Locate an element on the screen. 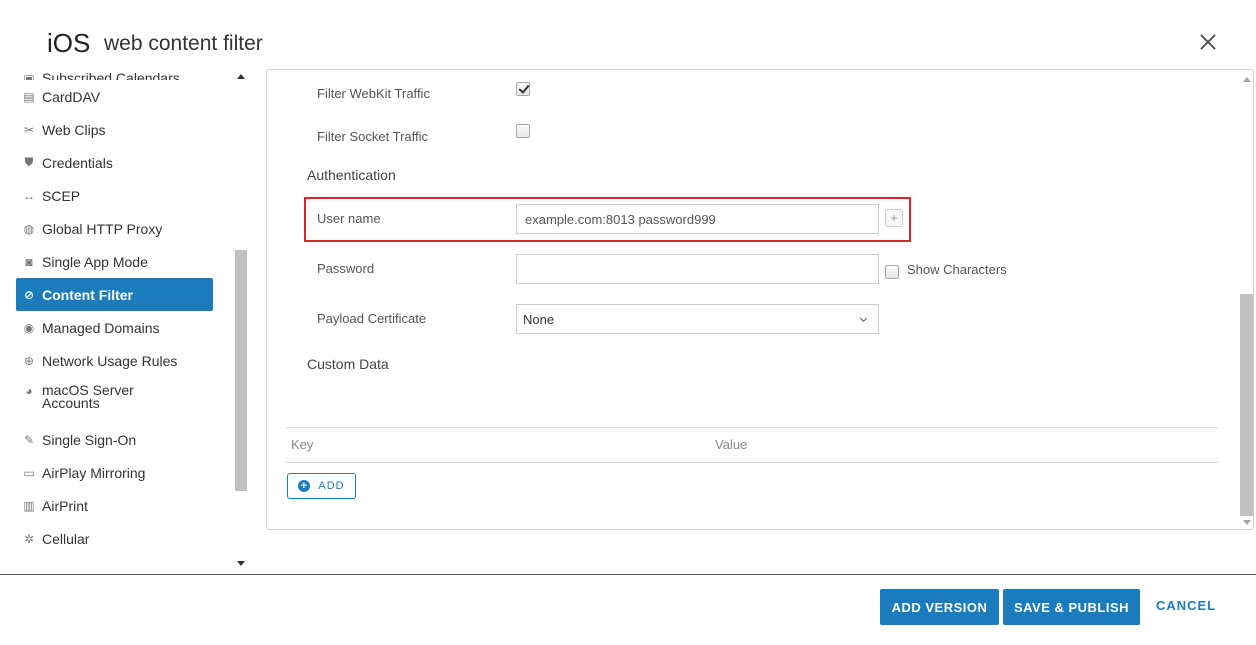 This screenshot has height=645, width=1256. password-label: Password is located at coordinates (346, 268).